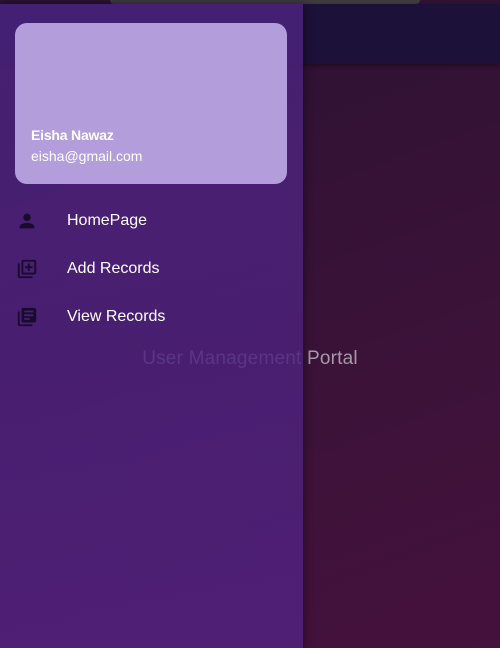 This screenshot has width=500, height=648. I want to click on drawer-item-homepage: HomePage, so click(151, 221).